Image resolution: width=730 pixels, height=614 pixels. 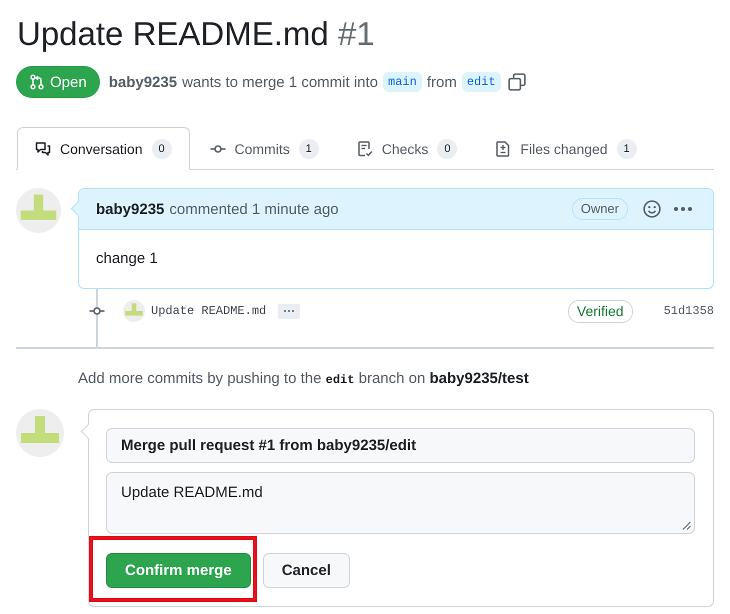 What do you see at coordinates (481, 82) in the screenshot?
I see `head-branch-label: edit` at bounding box center [481, 82].